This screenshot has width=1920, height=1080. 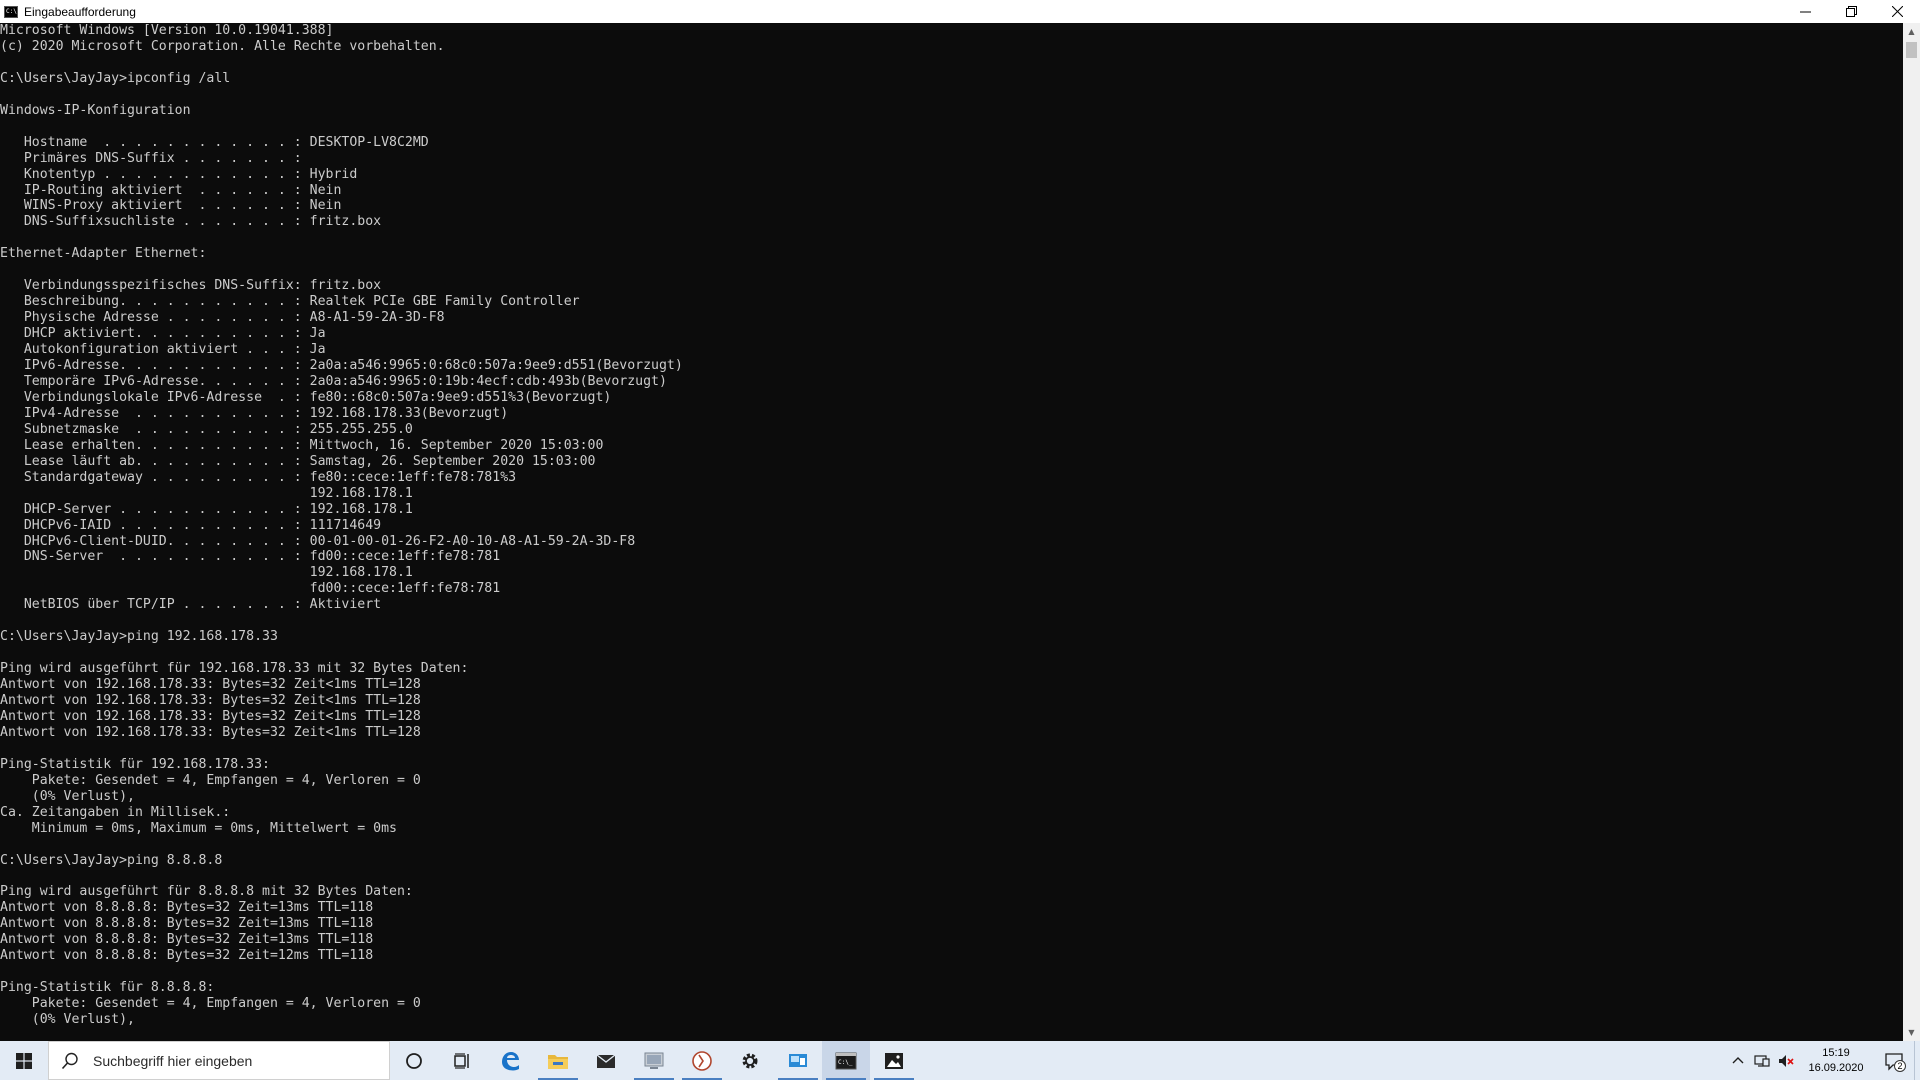 What do you see at coordinates (171, 190) in the screenshot?
I see `console-line: IP-Routing aktiviert . . . . . . : Nein` at bounding box center [171, 190].